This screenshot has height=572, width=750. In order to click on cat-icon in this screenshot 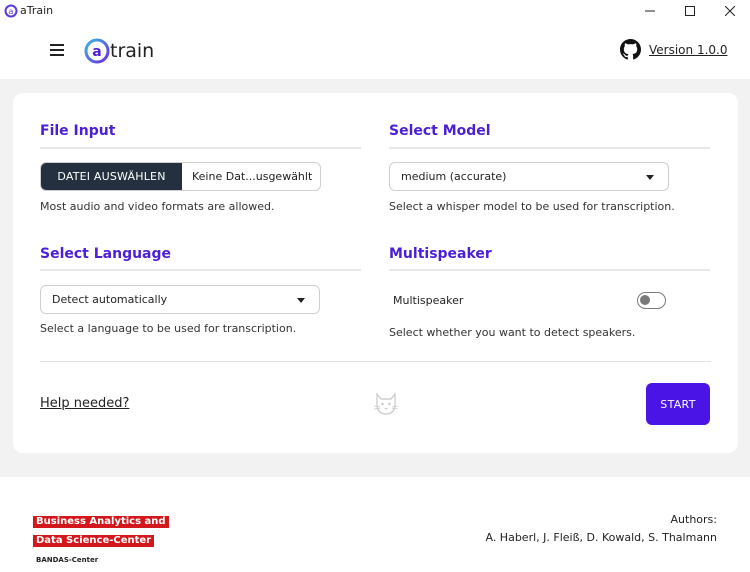, I will do `click(386, 403)`.